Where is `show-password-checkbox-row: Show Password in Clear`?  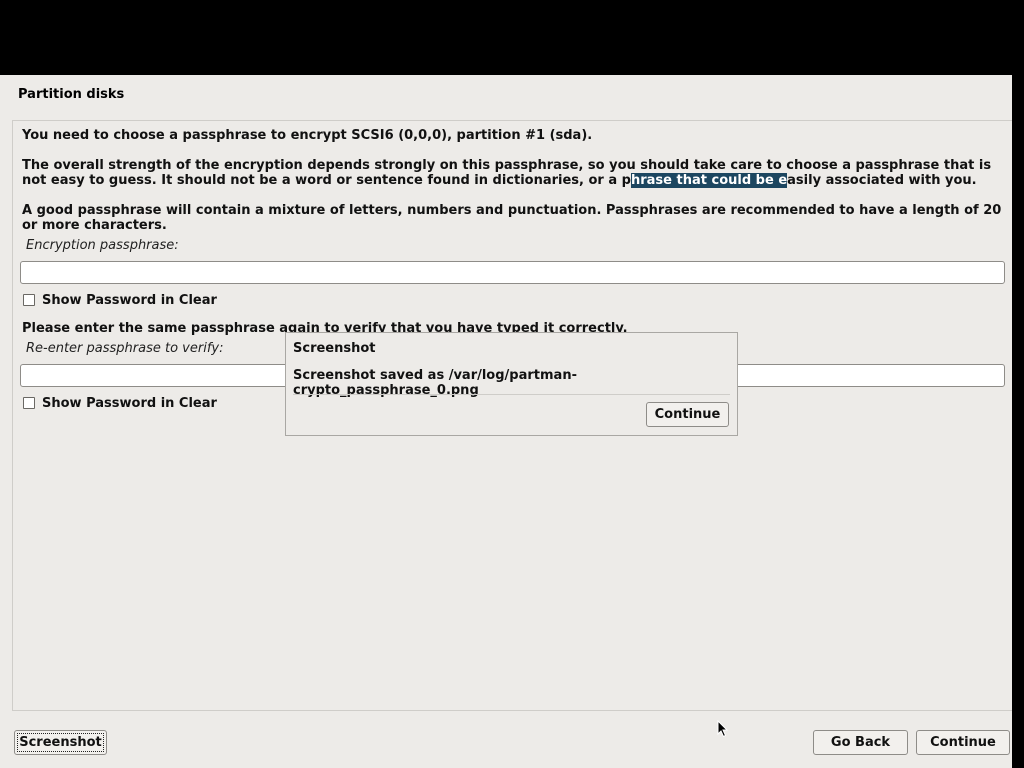
show-password-checkbox-row: Show Password in Clear is located at coordinates (120, 300).